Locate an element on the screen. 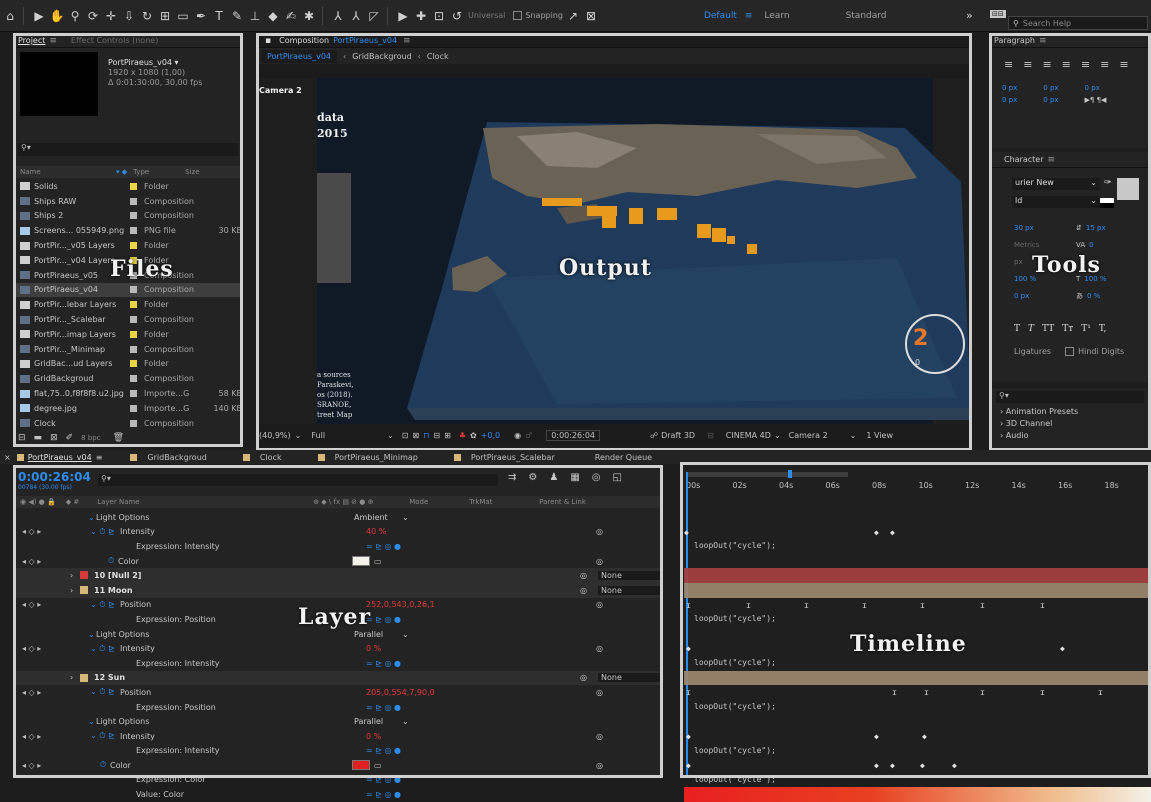  indent-first-value: 0 px is located at coordinates (1050, 88).